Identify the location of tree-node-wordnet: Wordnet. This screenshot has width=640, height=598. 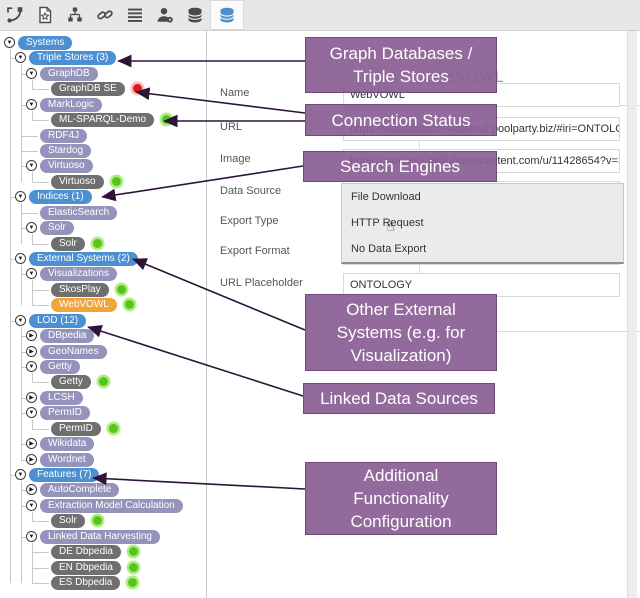
(67, 459).